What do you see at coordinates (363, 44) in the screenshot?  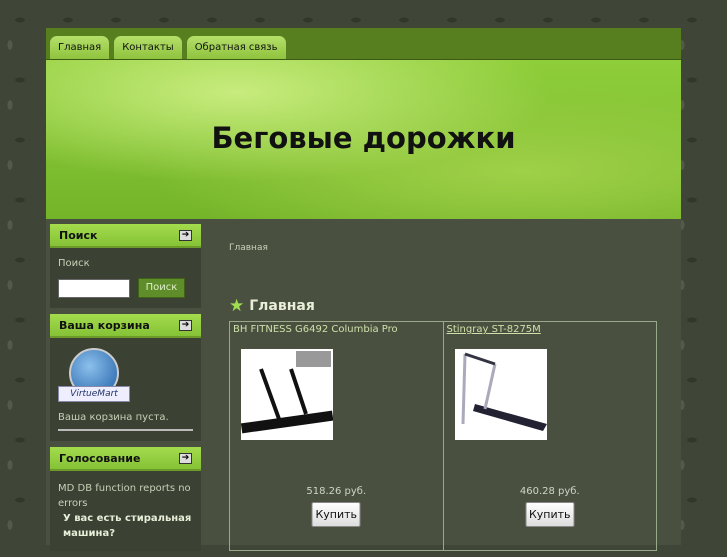 I see `top-nav: Главная Контакты Обратная связь` at bounding box center [363, 44].